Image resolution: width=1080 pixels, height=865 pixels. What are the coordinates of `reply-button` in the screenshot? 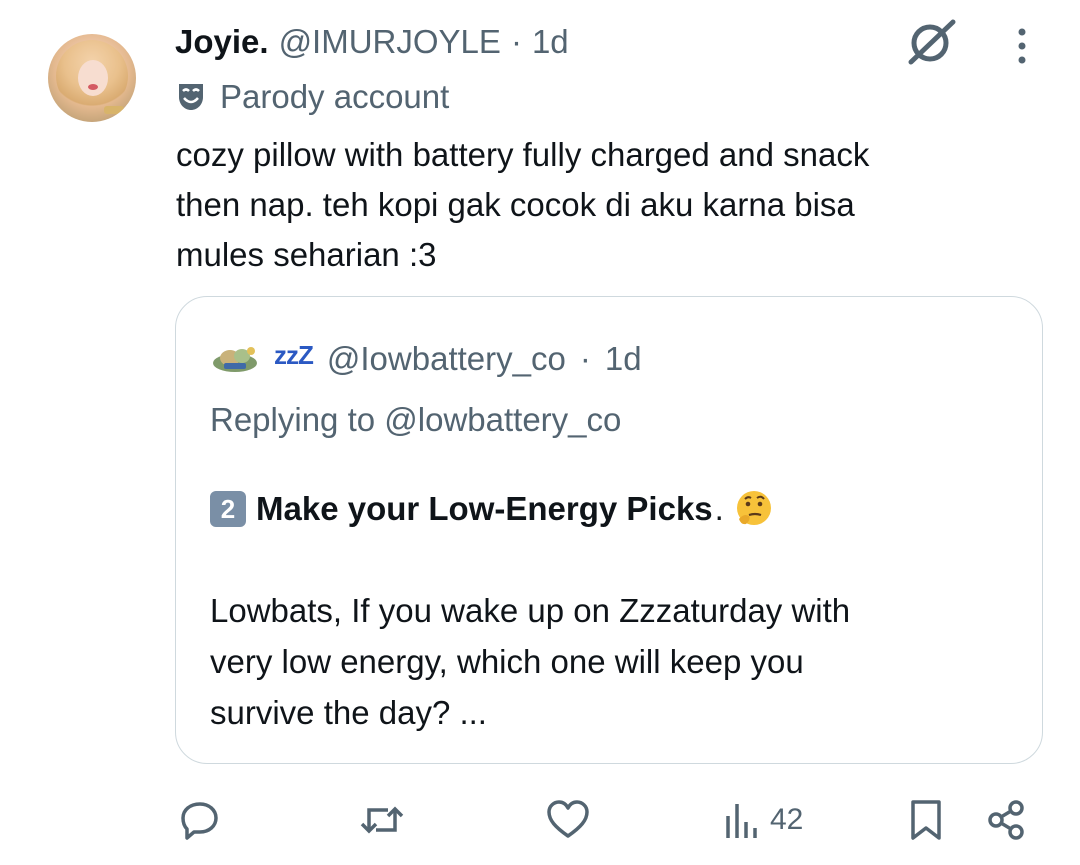 It's located at (200, 820).